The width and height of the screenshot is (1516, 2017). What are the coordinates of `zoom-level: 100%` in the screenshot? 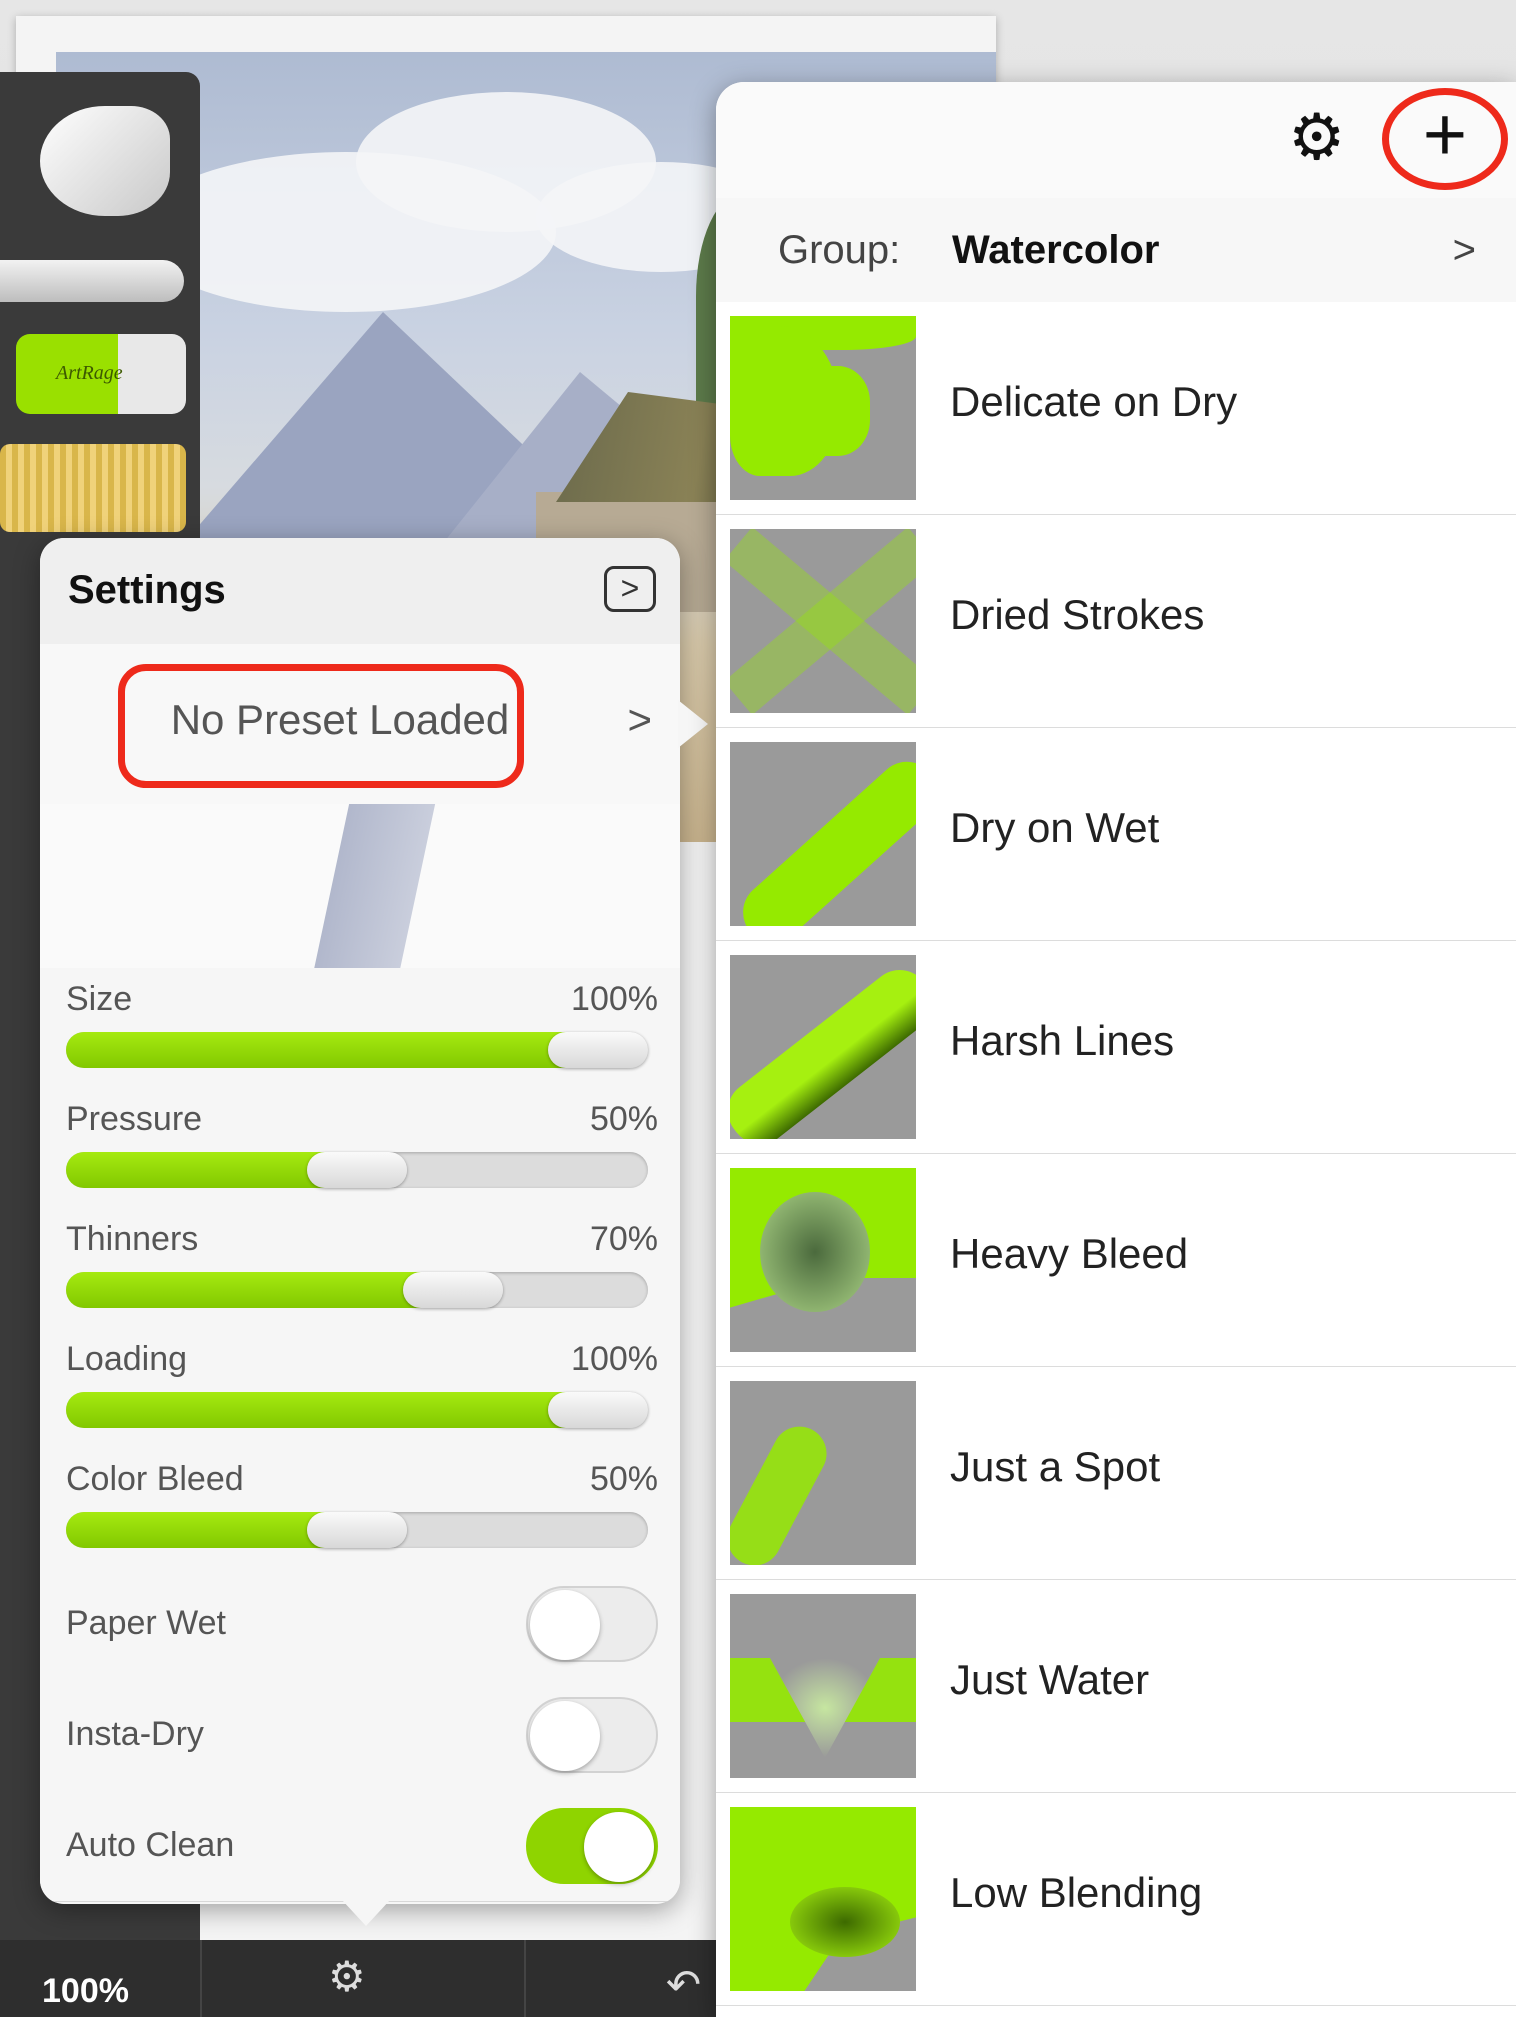 It's located at (85, 1991).